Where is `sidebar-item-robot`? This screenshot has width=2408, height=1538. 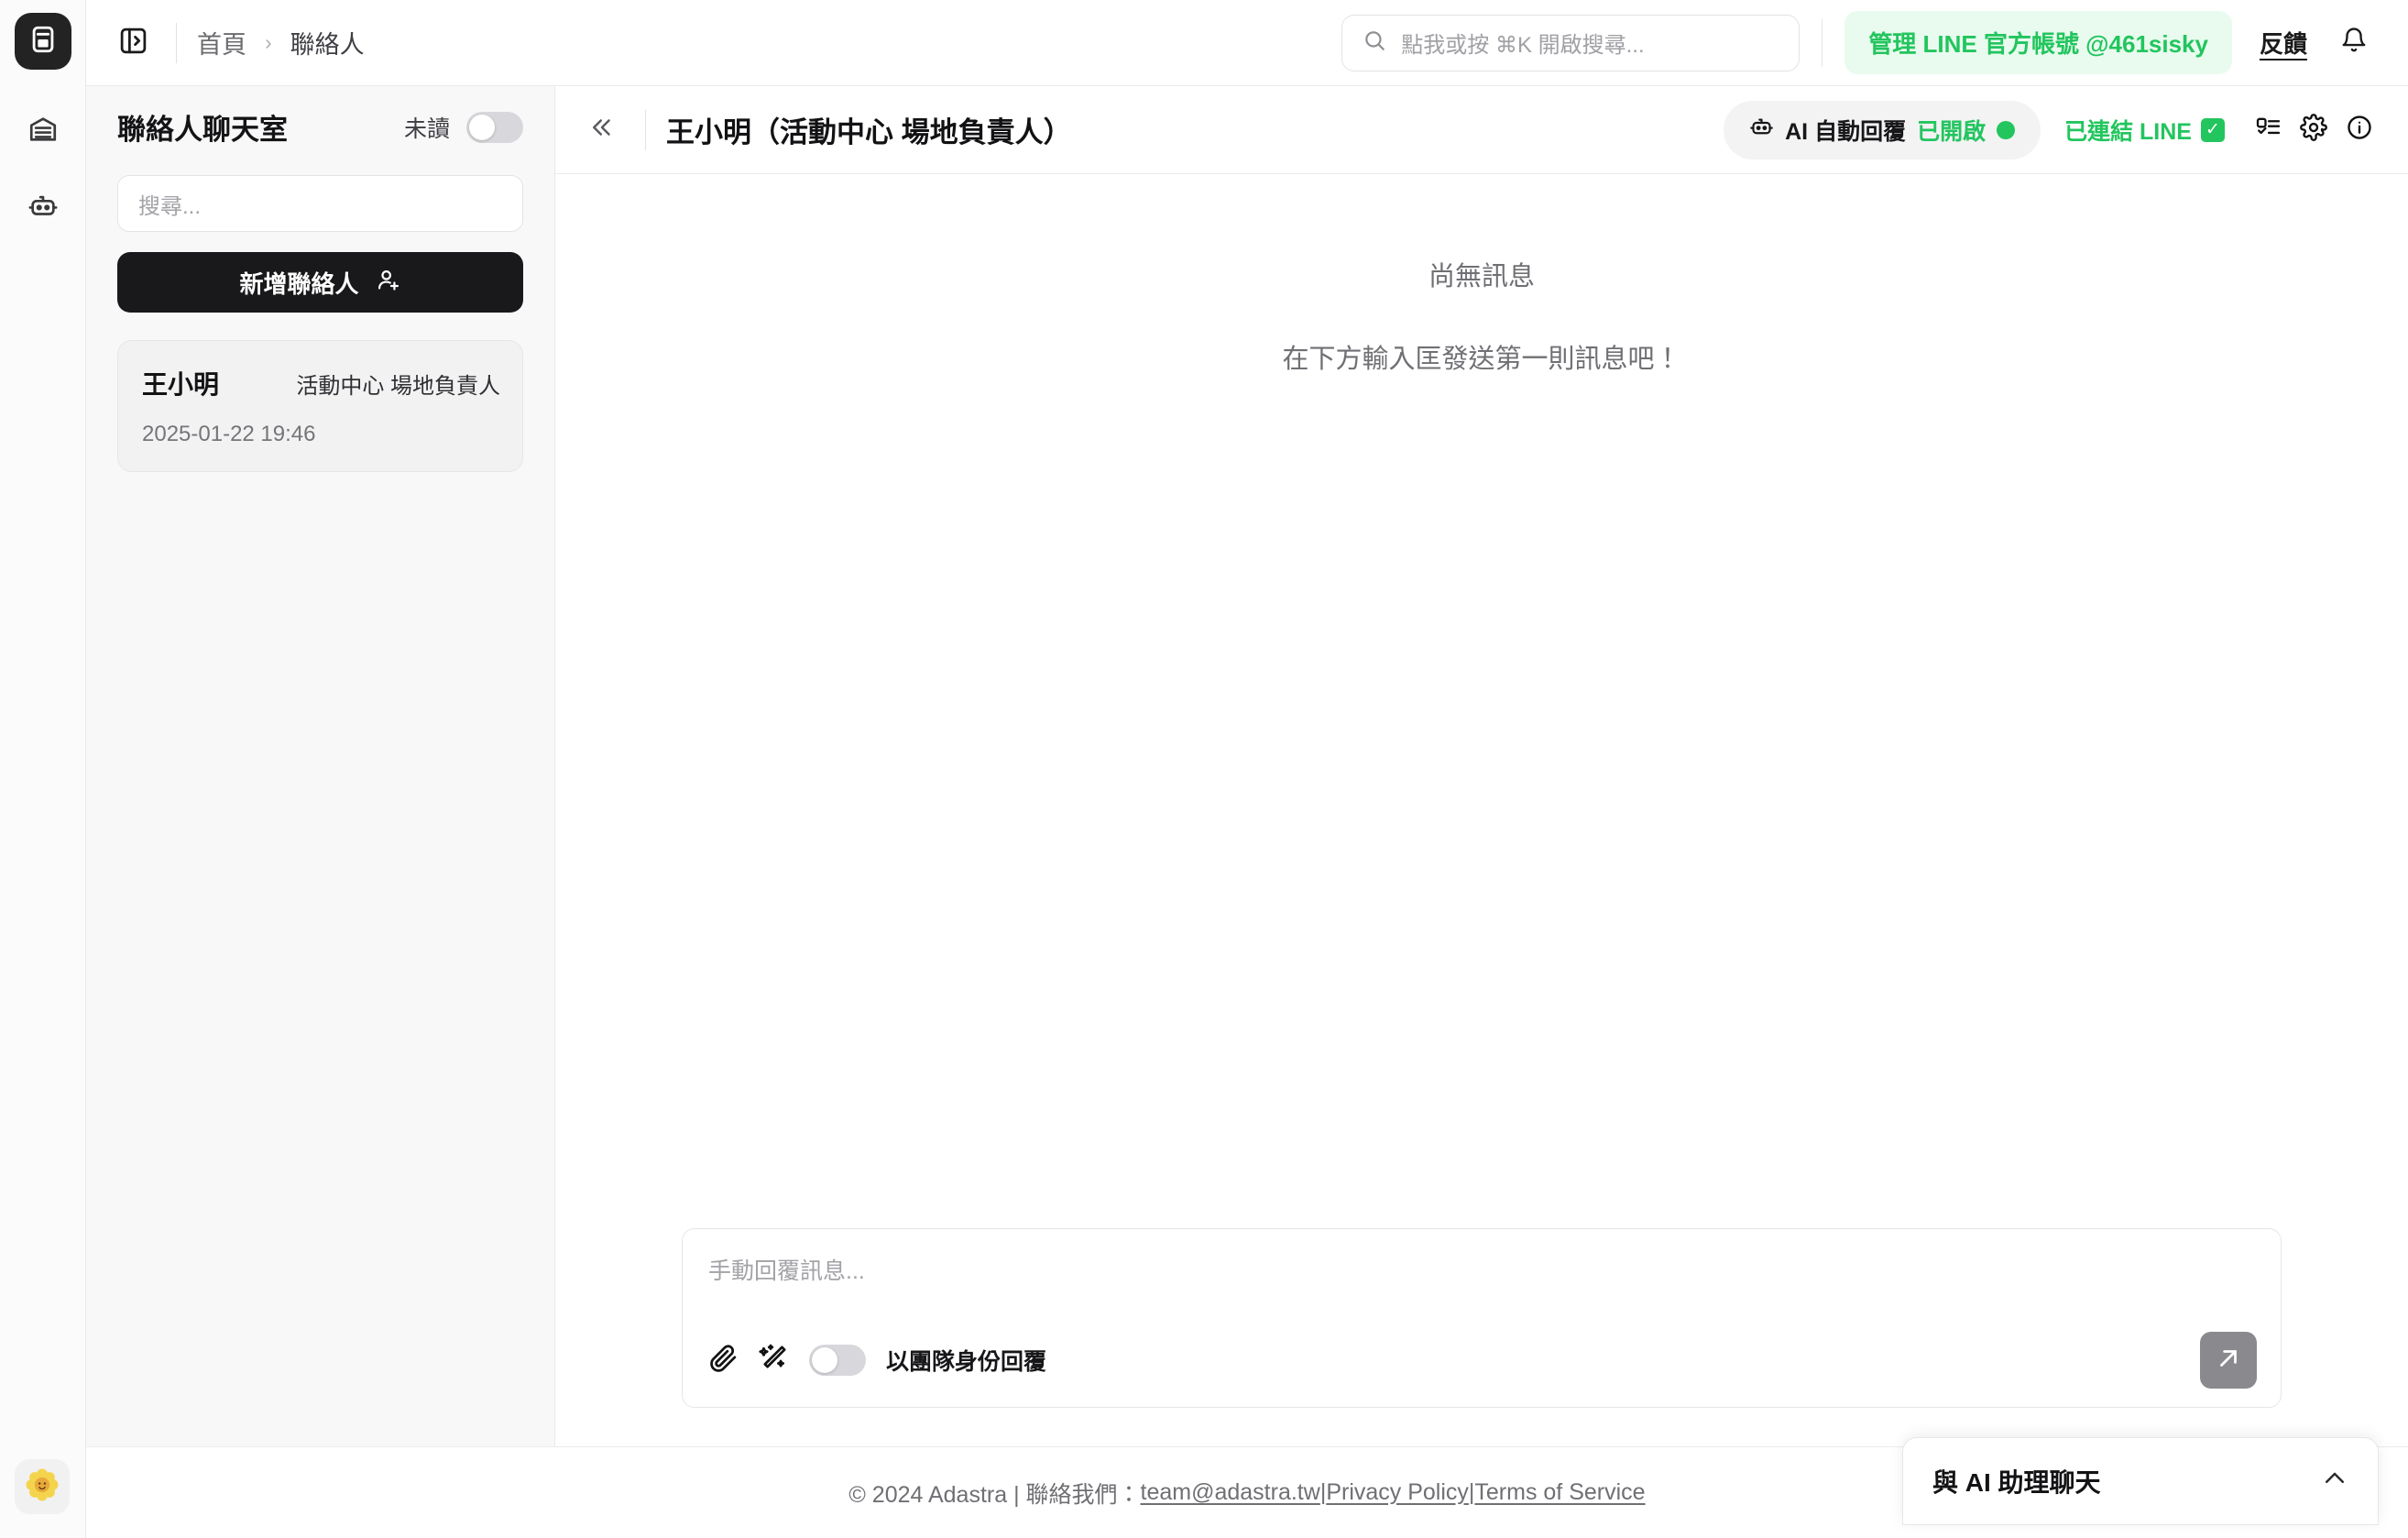 sidebar-item-robot is located at coordinates (43, 208).